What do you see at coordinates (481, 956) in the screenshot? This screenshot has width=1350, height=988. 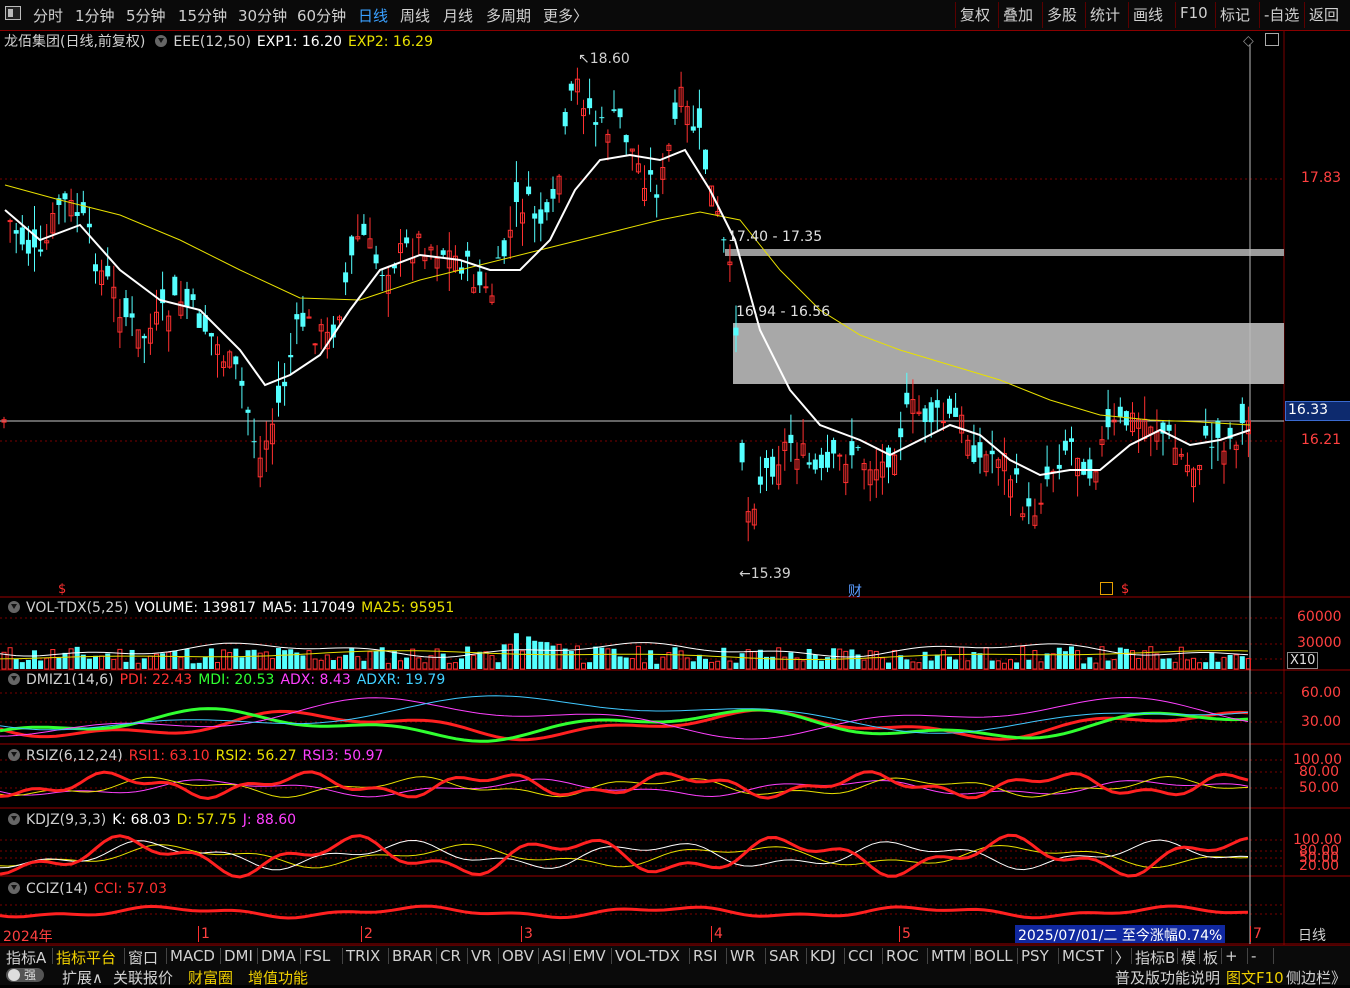 I see `indicator-tab-10: VR` at bounding box center [481, 956].